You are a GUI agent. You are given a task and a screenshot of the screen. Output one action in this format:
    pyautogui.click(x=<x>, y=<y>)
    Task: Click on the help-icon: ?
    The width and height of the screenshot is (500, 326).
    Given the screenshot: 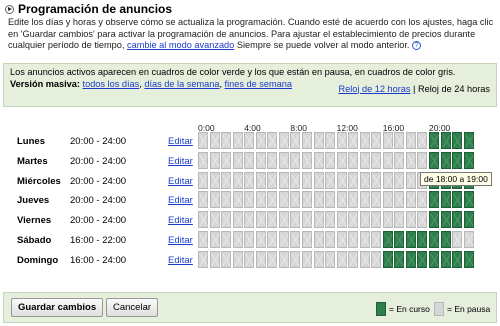 What is the action you would take?
    pyautogui.click(x=417, y=46)
    